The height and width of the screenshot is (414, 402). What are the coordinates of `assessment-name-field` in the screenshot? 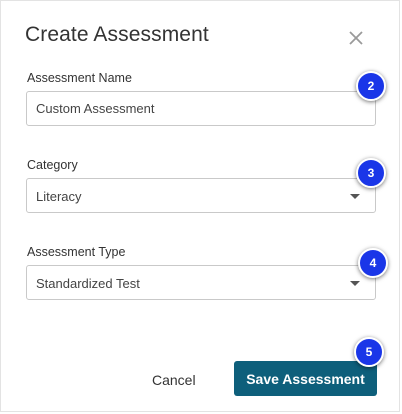 It's located at (201, 108).